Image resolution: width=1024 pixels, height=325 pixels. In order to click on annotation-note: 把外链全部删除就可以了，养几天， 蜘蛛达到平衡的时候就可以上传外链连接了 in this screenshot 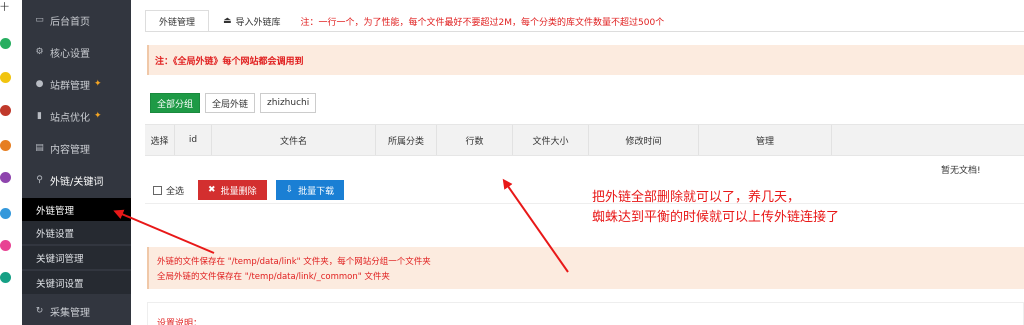, I will do `click(715, 208)`.